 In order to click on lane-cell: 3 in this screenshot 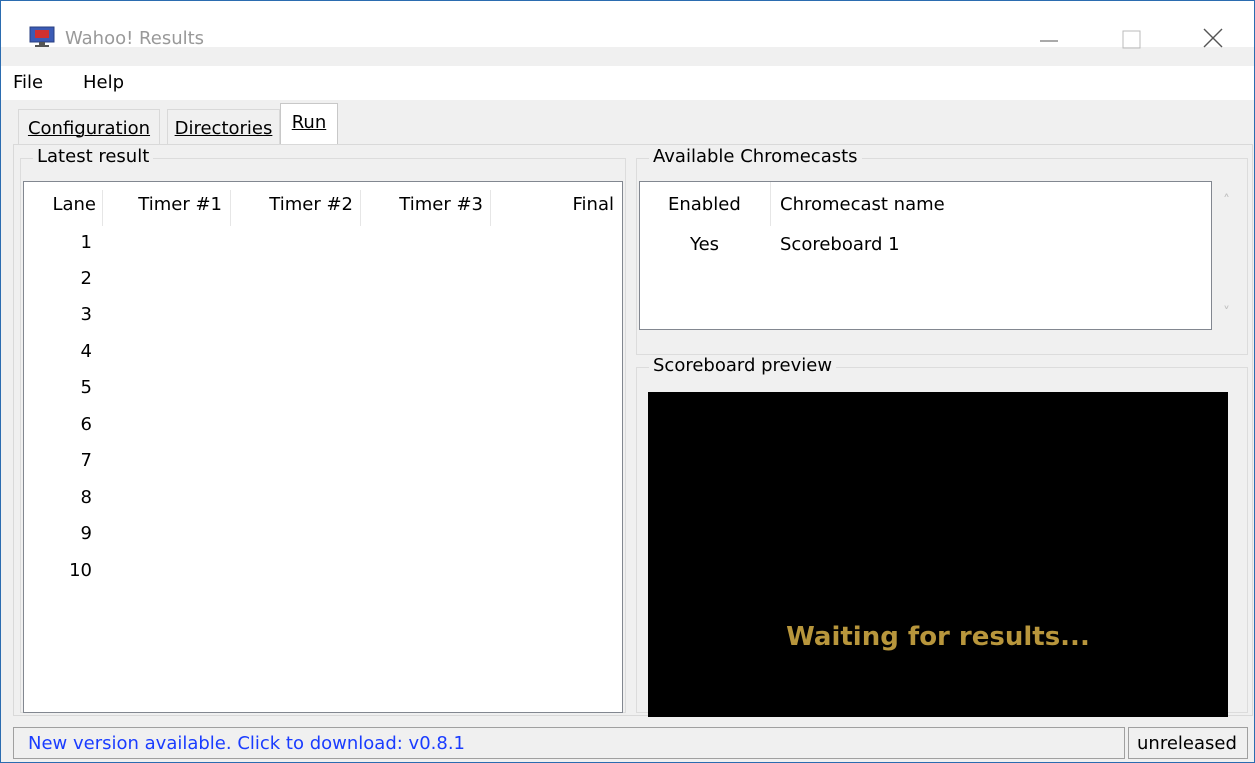, I will do `click(86, 314)`.